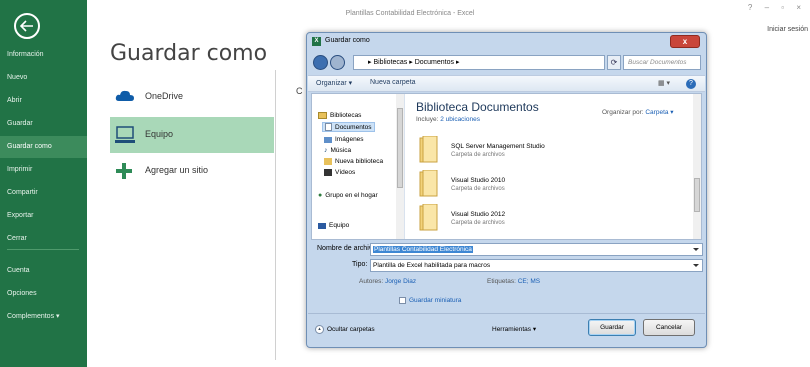  I want to click on dialog-close-button: x, so click(685, 41).